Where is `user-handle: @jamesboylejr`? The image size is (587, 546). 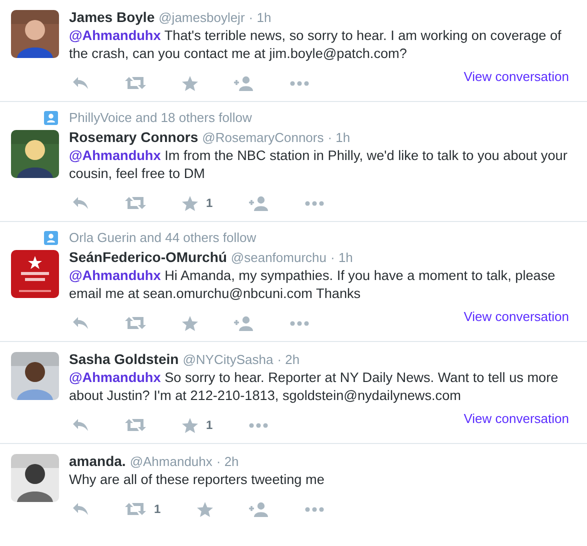
user-handle: @jamesboylejr is located at coordinates (201, 18).